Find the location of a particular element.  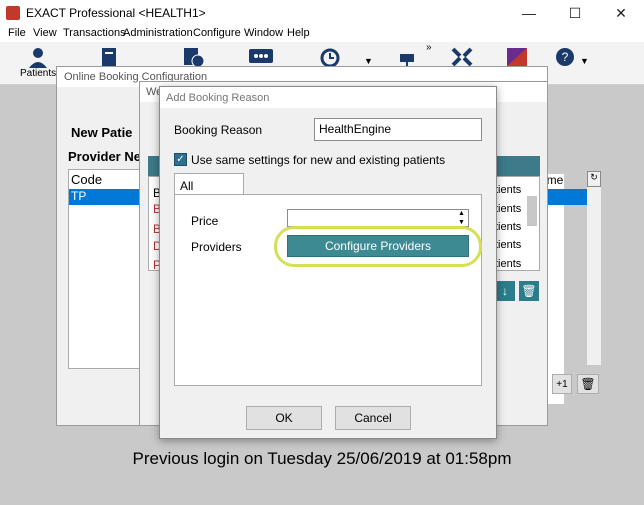

alarm-clock-icon is located at coordinates (330, 57).